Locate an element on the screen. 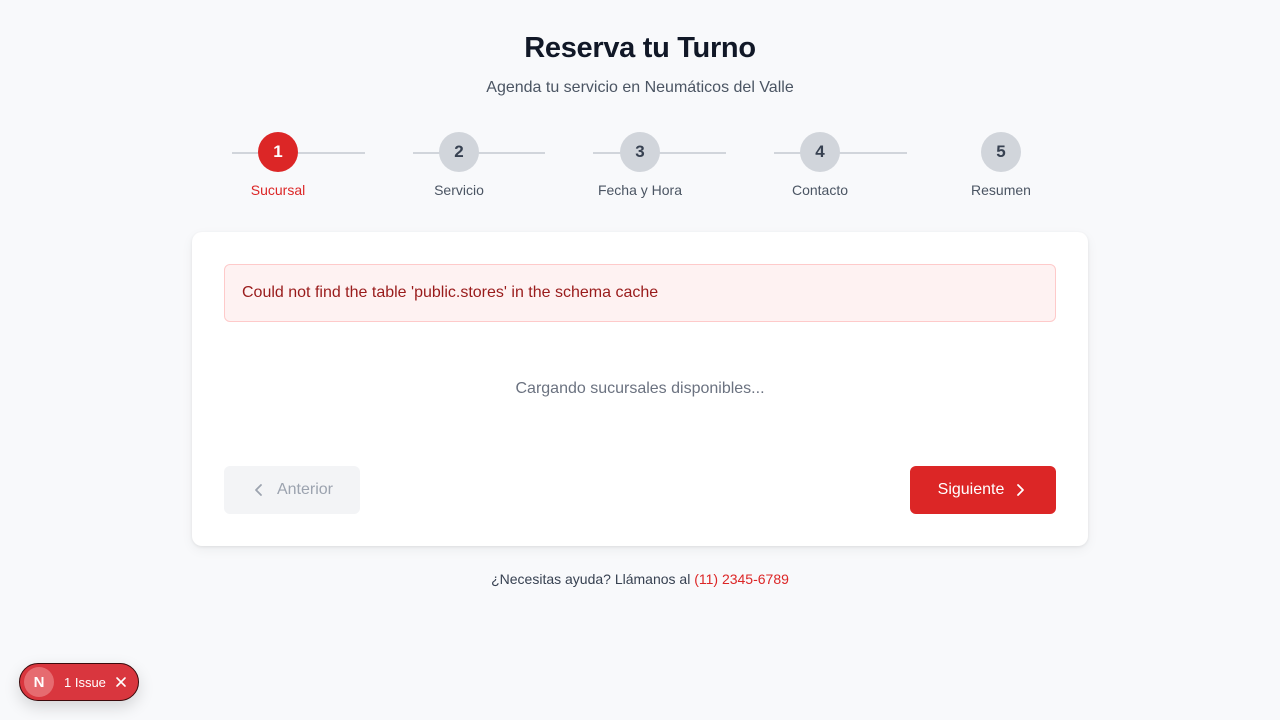  close-icon is located at coordinates (121, 682).